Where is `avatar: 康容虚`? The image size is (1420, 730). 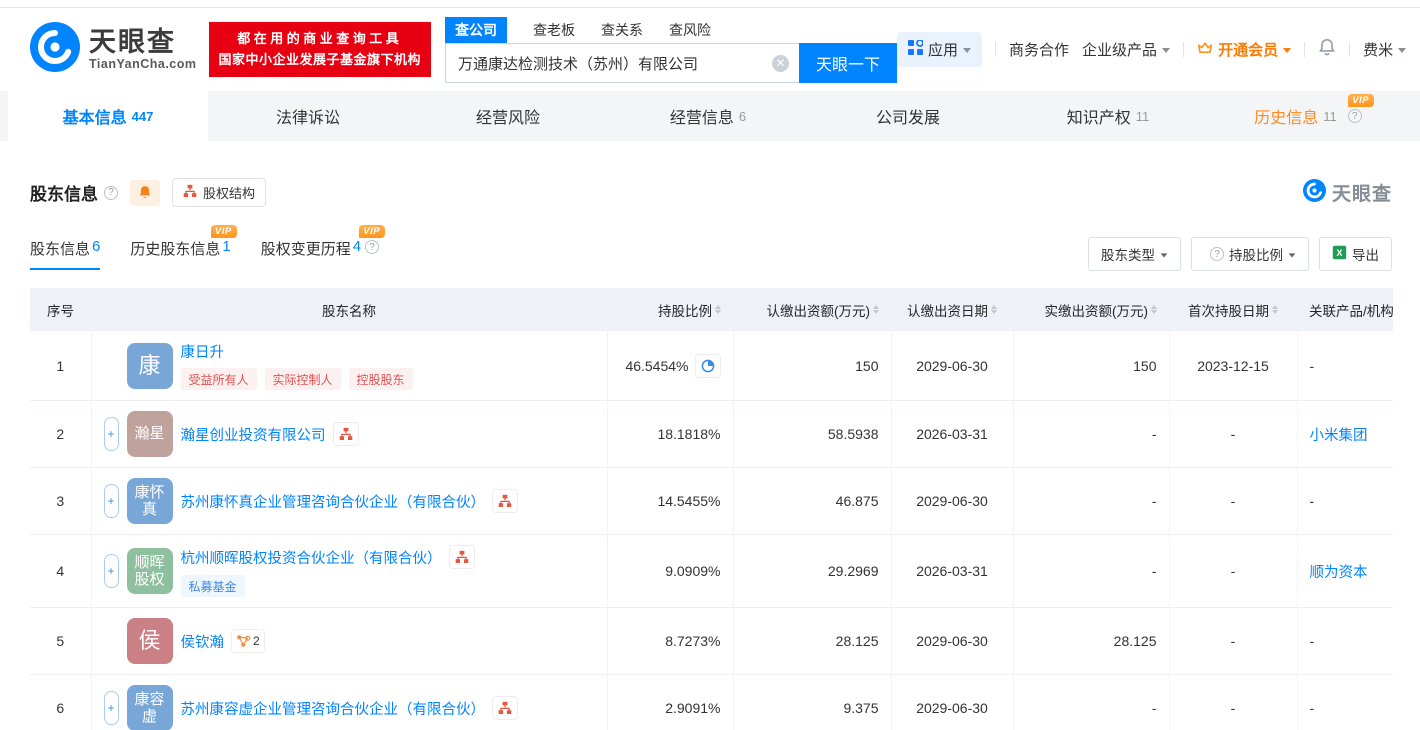
avatar: 康容虚 is located at coordinates (149, 707).